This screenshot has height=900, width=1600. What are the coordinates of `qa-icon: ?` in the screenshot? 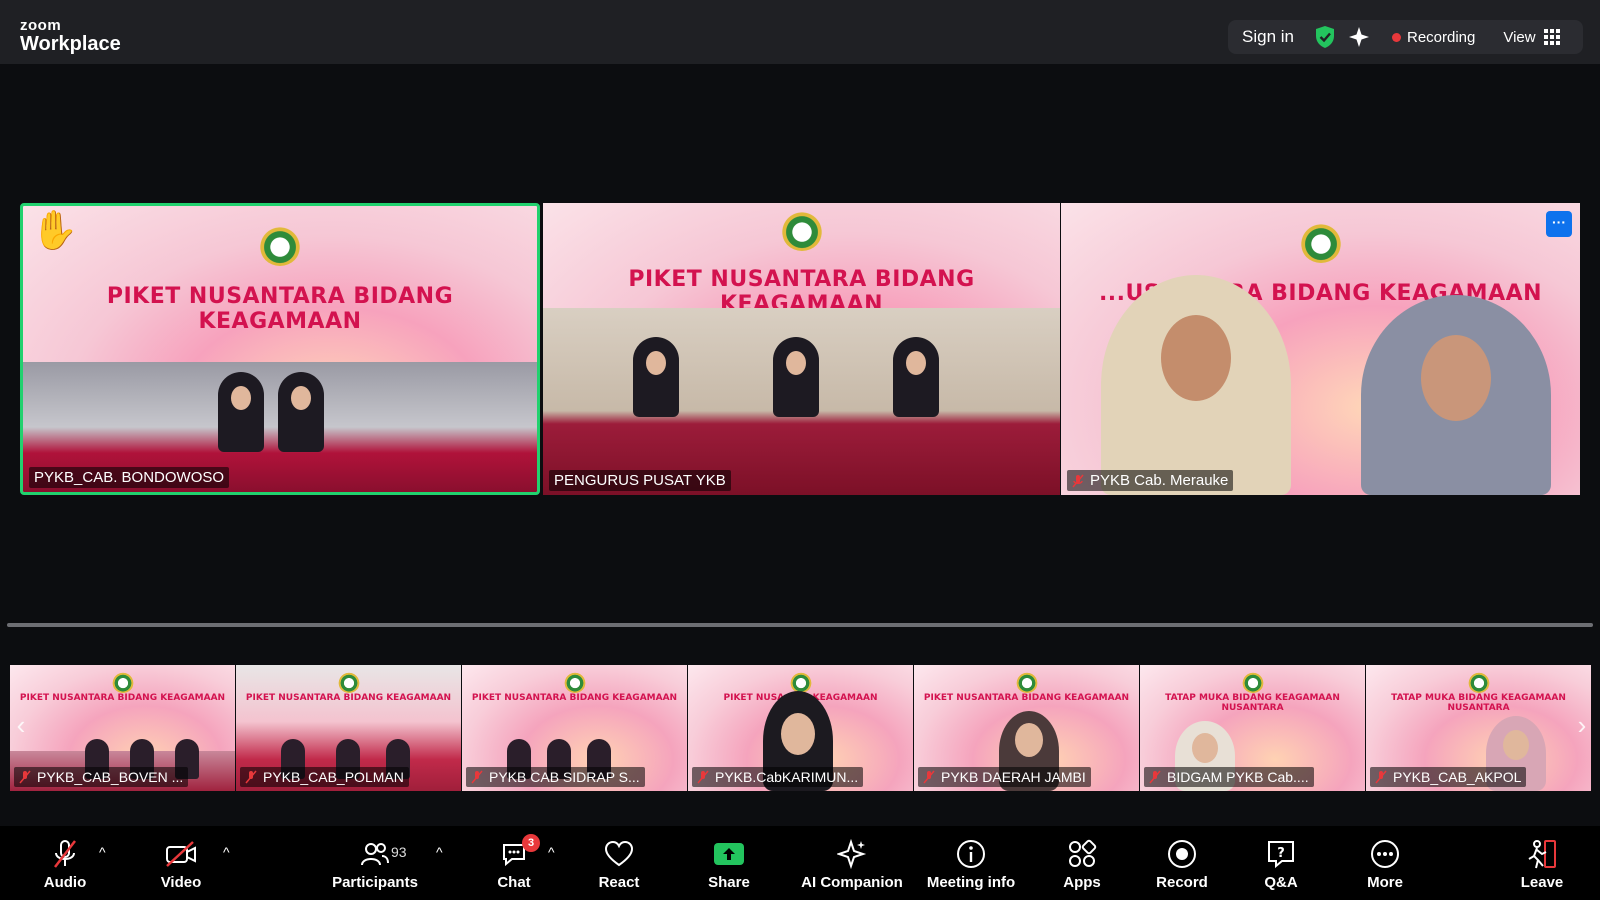 It's located at (1281, 854).